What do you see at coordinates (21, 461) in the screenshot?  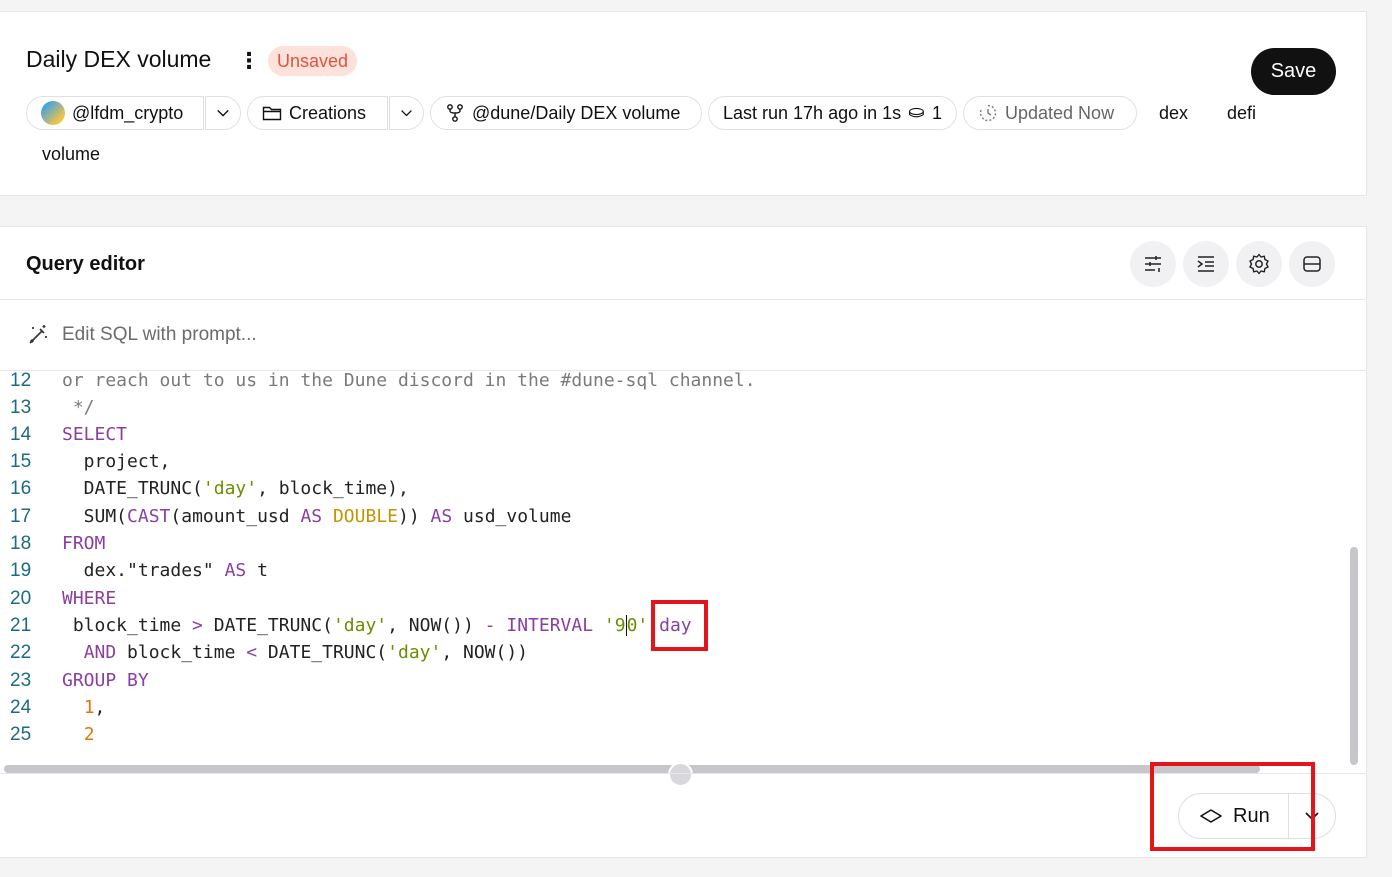 I see `line-number: 15` at bounding box center [21, 461].